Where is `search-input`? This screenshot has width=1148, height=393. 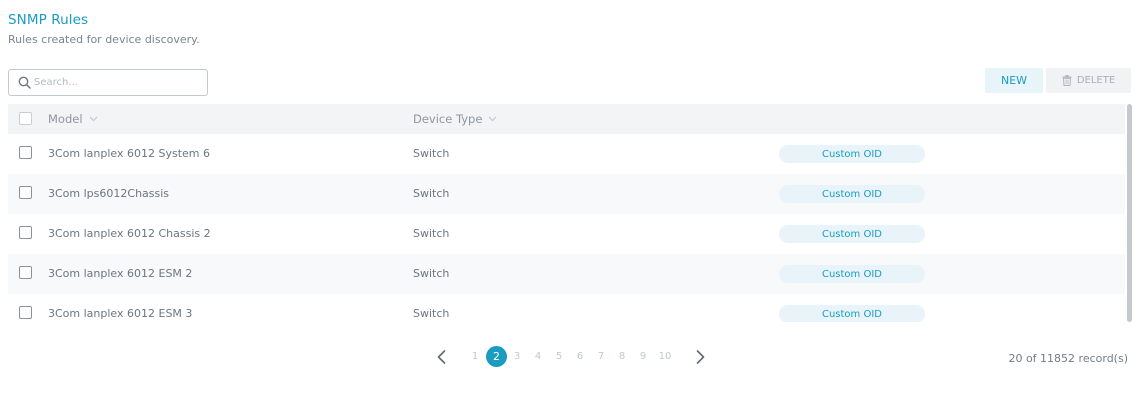
search-input is located at coordinates (119, 82).